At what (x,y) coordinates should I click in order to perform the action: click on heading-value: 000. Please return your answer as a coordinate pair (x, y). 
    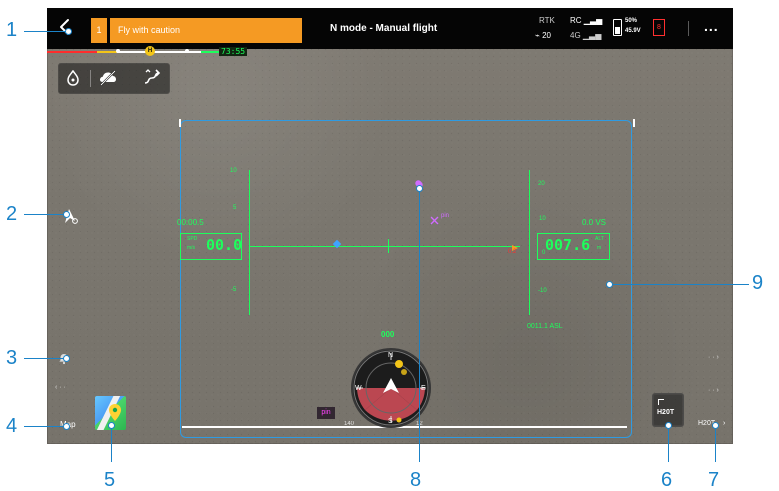
    Looking at the image, I should click on (388, 334).